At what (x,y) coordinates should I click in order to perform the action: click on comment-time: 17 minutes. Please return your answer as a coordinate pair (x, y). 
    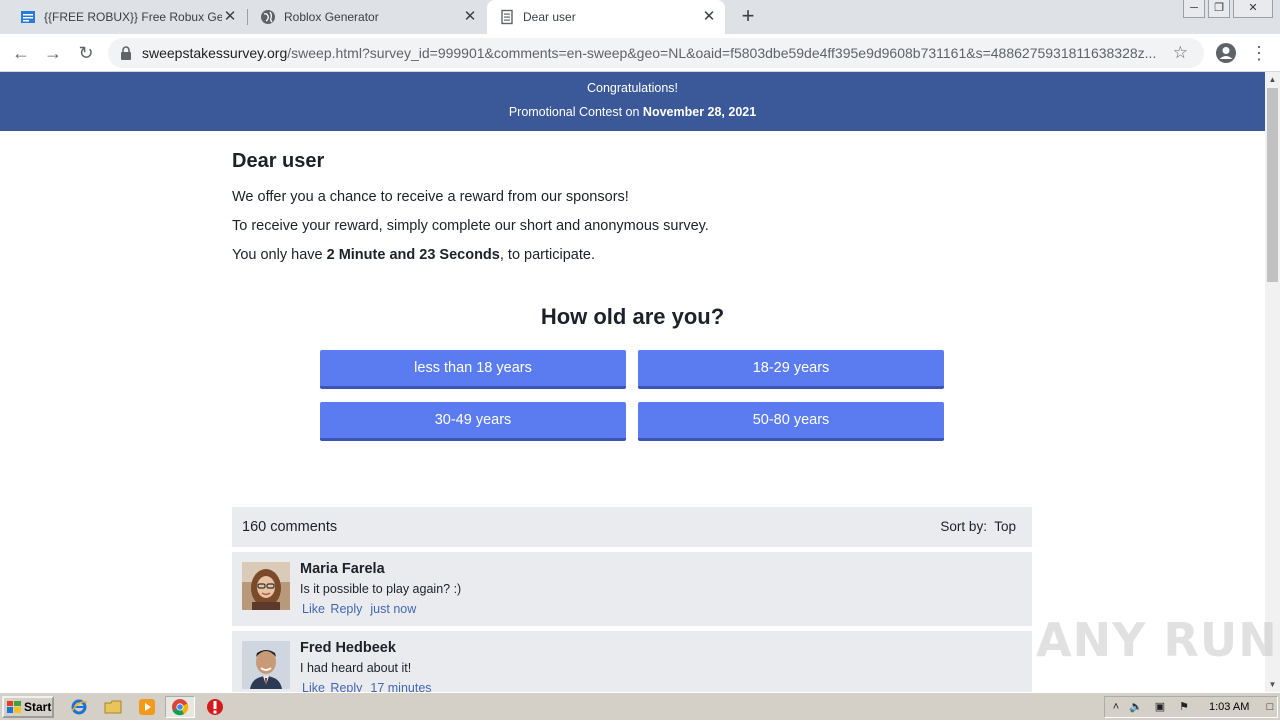
    Looking at the image, I should click on (401, 686).